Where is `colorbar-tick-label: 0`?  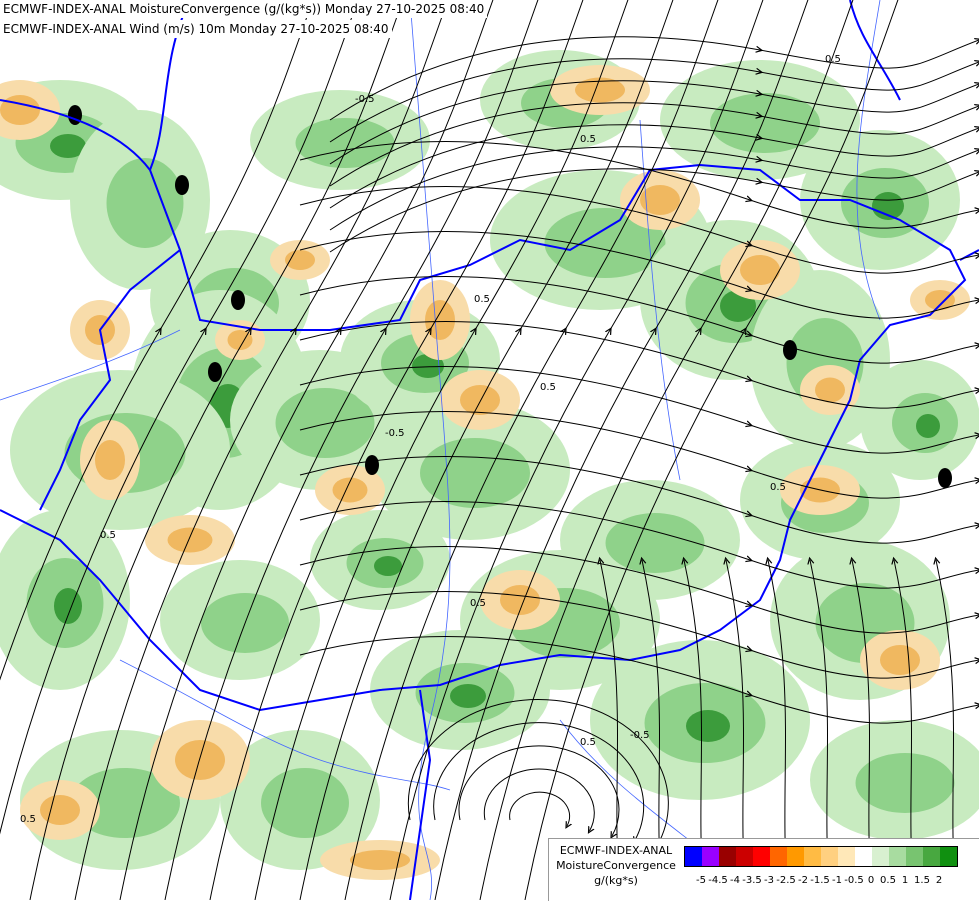
colorbar-tick-label: 0 is located at coordinates (871, 880).